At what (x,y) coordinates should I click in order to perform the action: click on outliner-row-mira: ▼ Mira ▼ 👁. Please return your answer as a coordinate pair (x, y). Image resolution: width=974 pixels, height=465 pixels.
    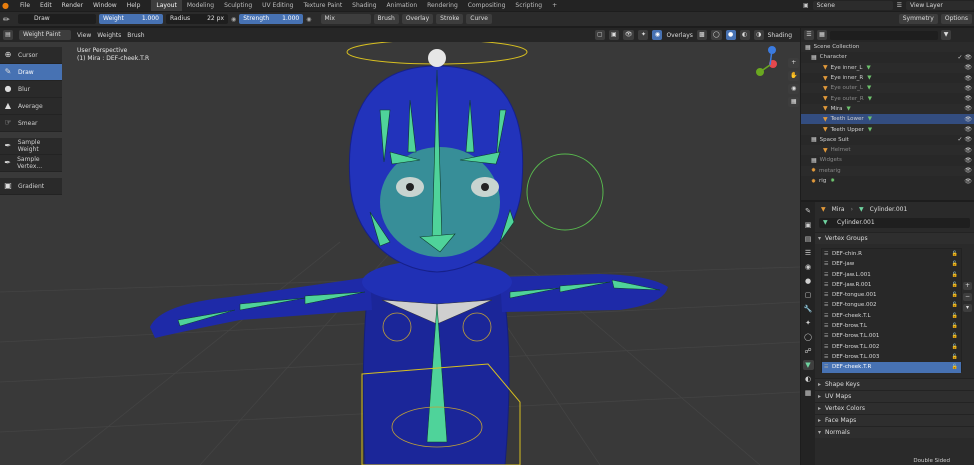
    Looking at the image, I should click on (887, 109).